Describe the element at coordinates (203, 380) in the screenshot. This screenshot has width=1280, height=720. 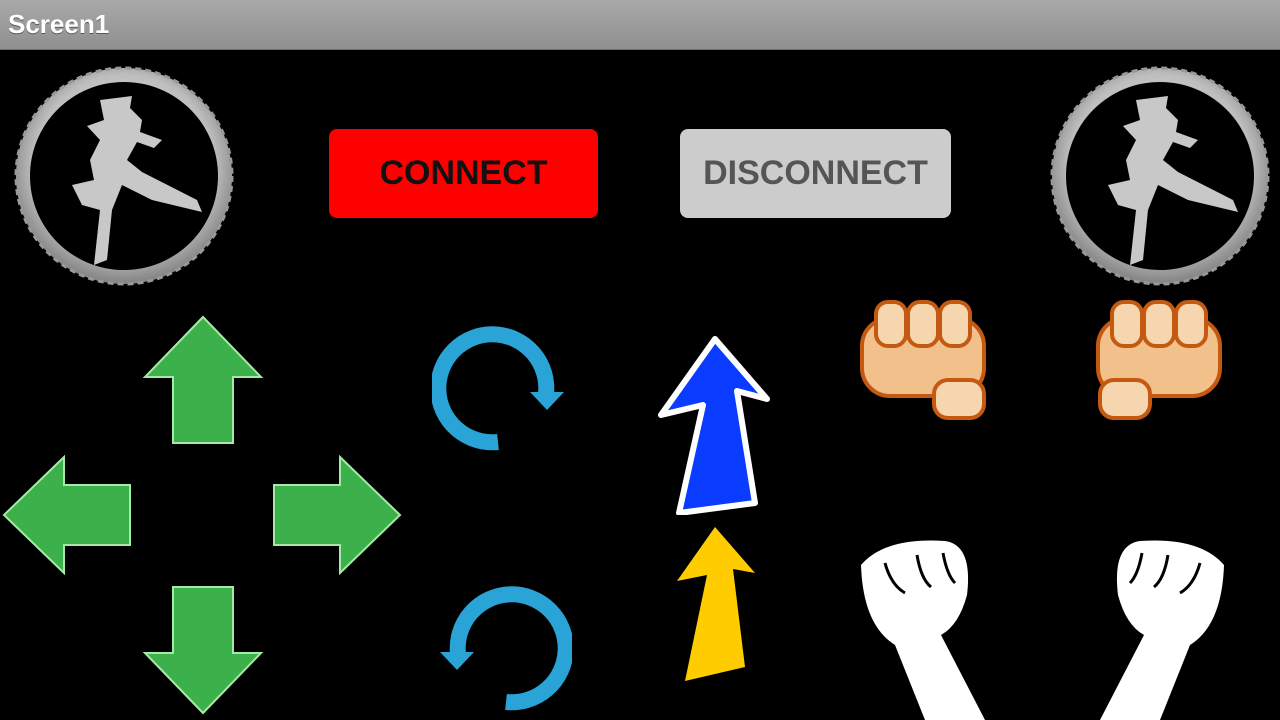
I see `arrow-up-icon` at that location.